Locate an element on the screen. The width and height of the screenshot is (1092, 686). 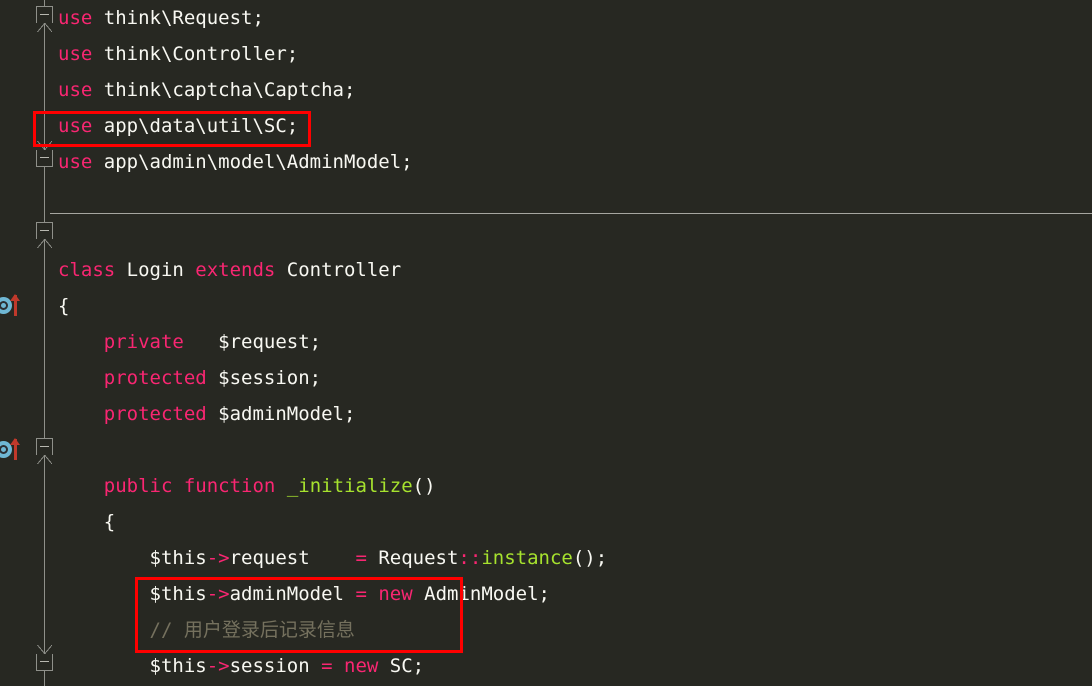
code-token: Request is located at coordinates (412, 558).